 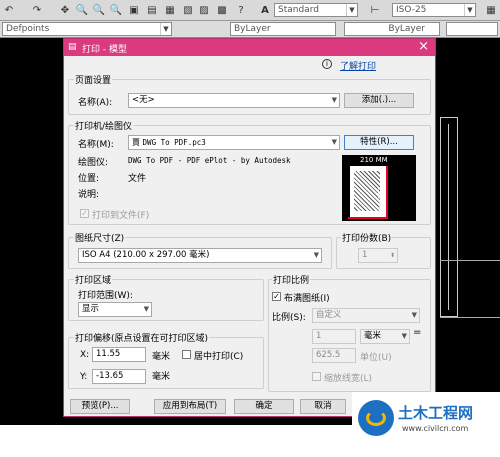 What do you see at coordinates (93, 79) in the screenshot?
I see `page-setup-heading: 页面设置` at bounding box center [93, 79].